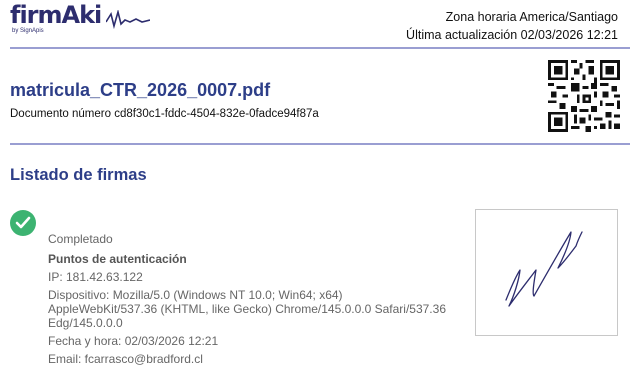 The width and height of the screenshot is (630, 368). What do you see at coordinates (28, 31) in the screenshot?
I see `logo-subtitle: by SignApis` at bounding box center [28, 31].